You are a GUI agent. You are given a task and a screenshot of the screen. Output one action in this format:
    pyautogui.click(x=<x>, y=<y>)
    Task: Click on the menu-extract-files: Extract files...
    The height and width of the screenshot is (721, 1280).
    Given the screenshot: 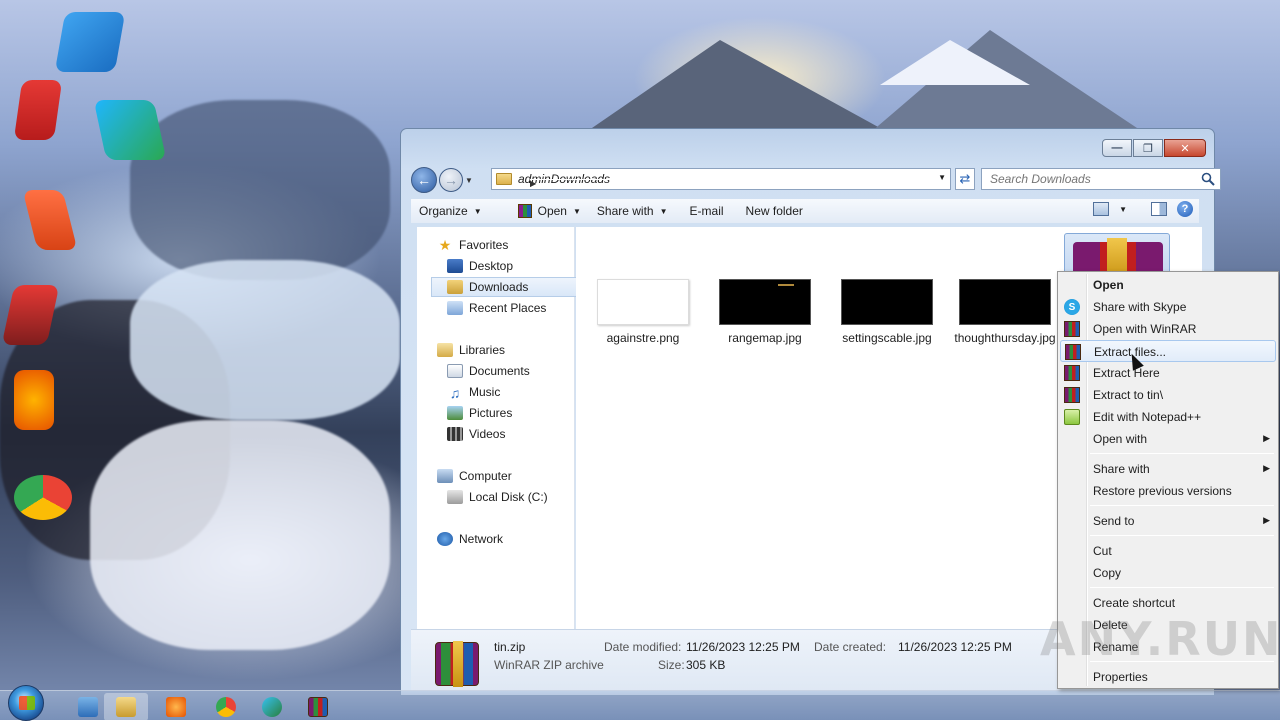 What is the action you would take?
    pyautogui.click(x=1168, y=351)
    